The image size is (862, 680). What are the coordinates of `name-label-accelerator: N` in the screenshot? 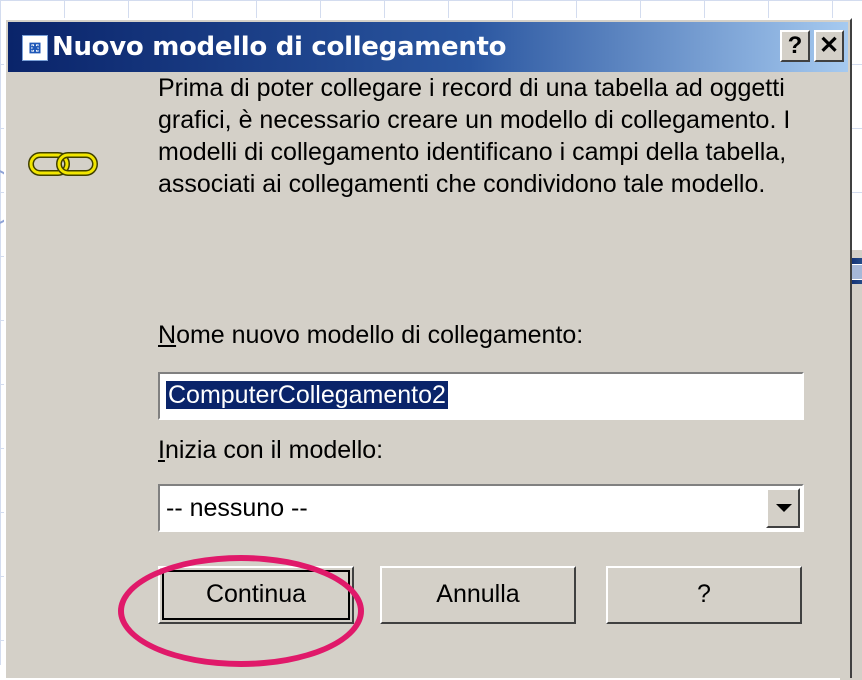 It's located at (167, 335).